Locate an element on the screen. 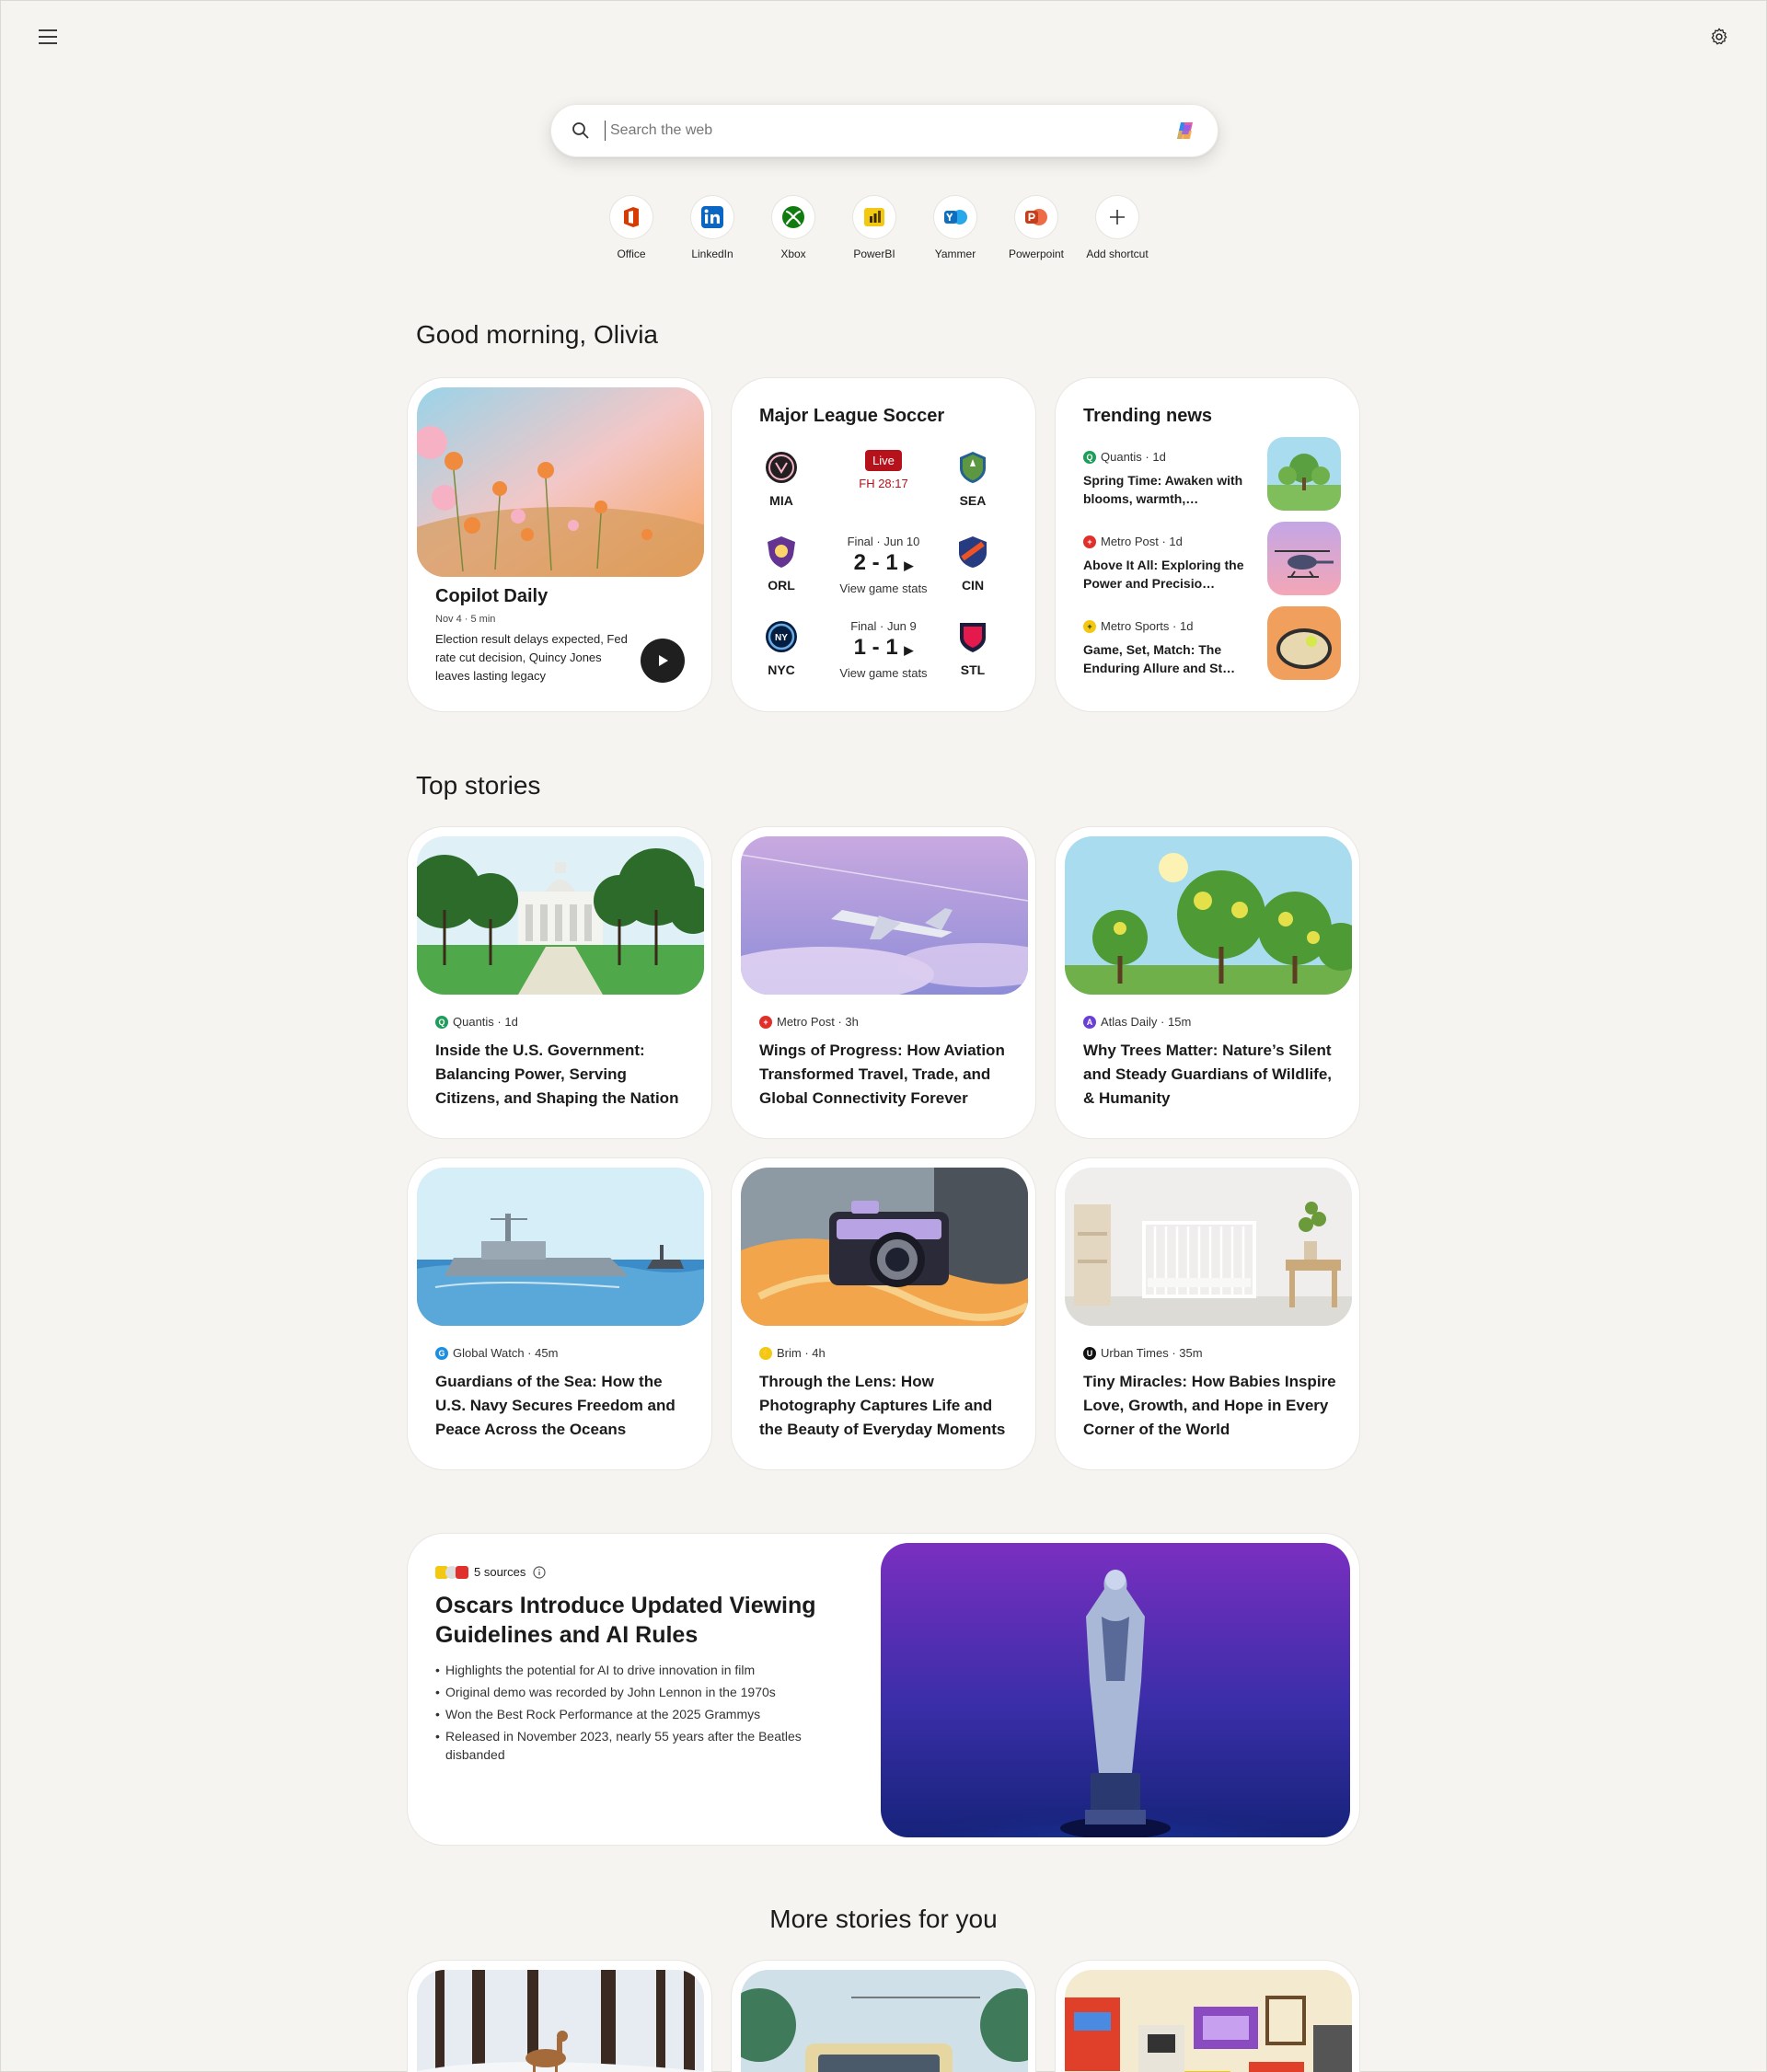  office-icon is located at coordinates (631, 217).